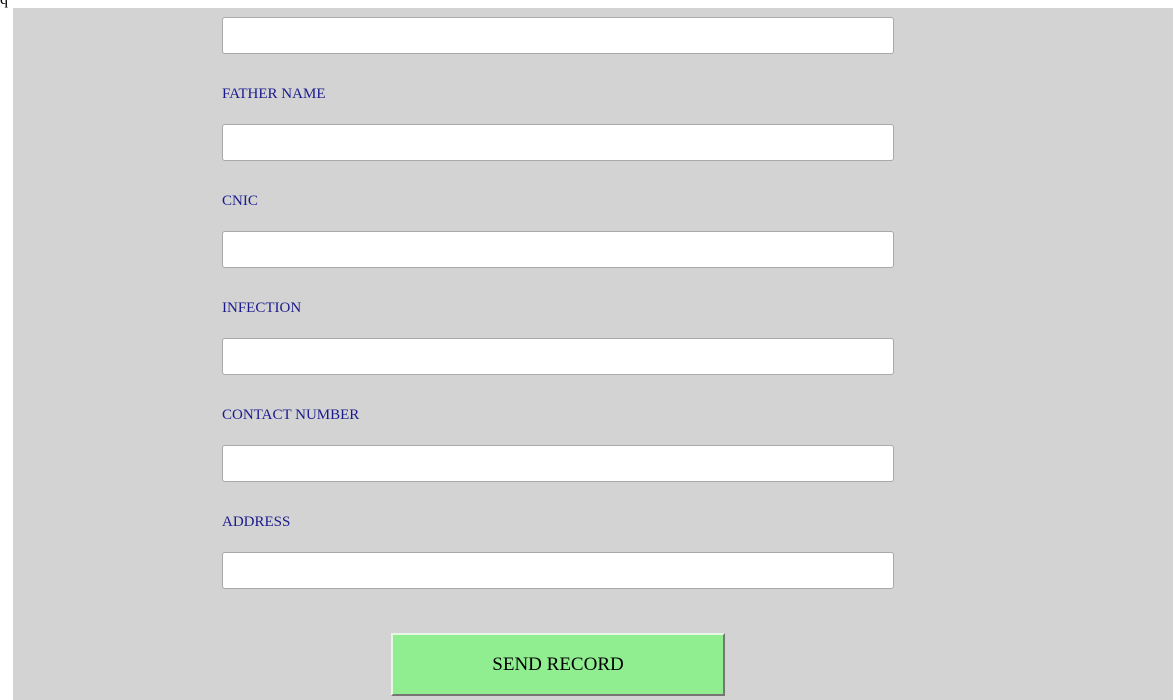 The image size is (1173, 700). I want to click on father-name-input, so click(558, 142).